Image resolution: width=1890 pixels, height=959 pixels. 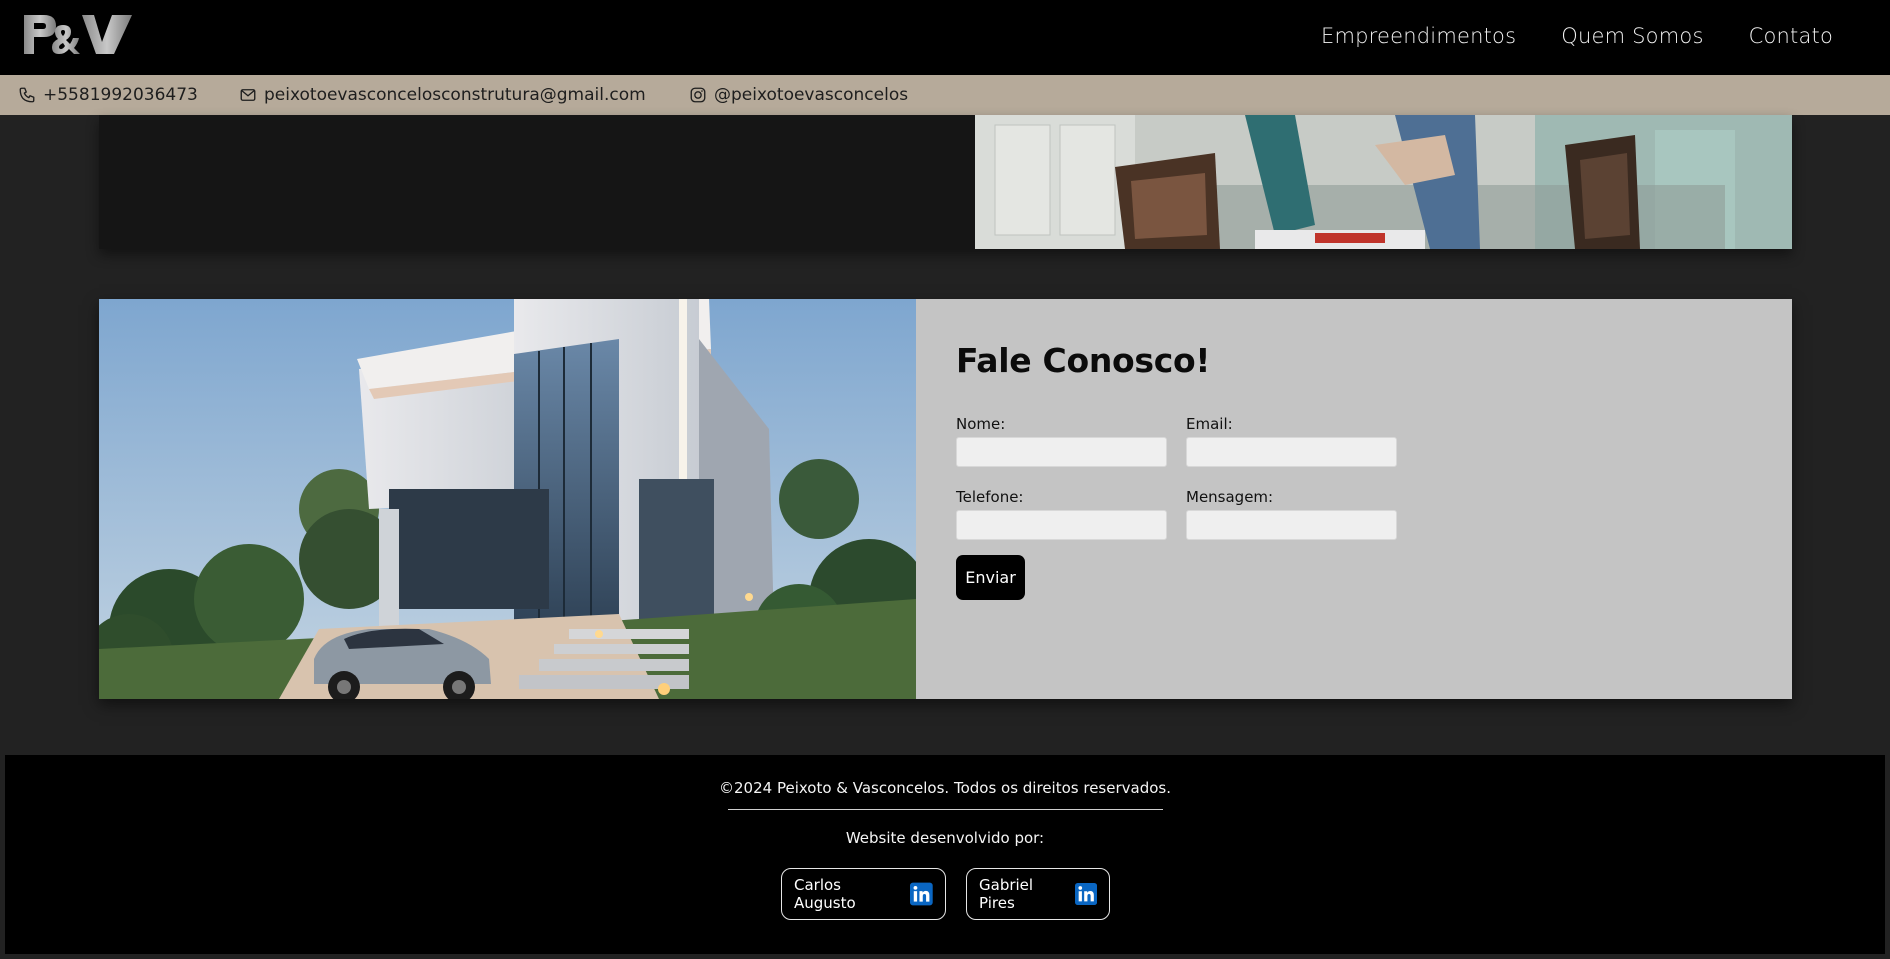 What do you see at coordinates (27, 95) in the screenshot?
I see `phone-icon` at bounding box center [27, 95].